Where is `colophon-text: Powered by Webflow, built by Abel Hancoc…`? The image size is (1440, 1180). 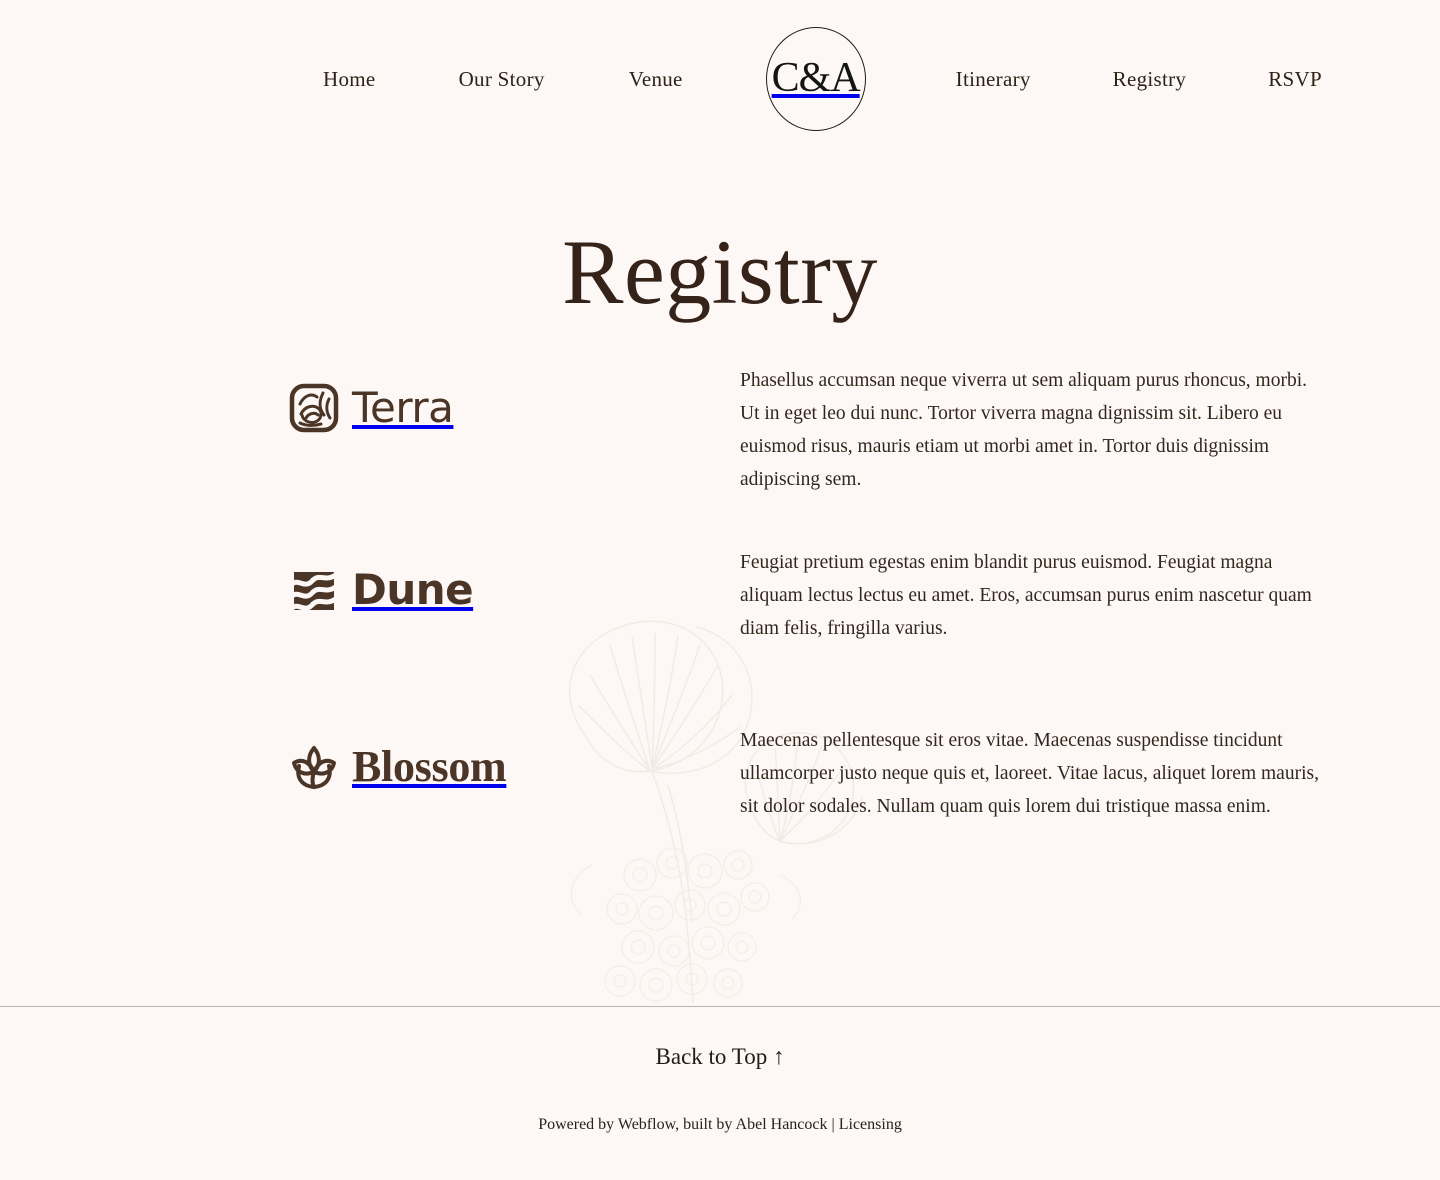
colophon-text: Powered by Webflow, built by Abel Hancoc… is located at coordinates (688, 1124).